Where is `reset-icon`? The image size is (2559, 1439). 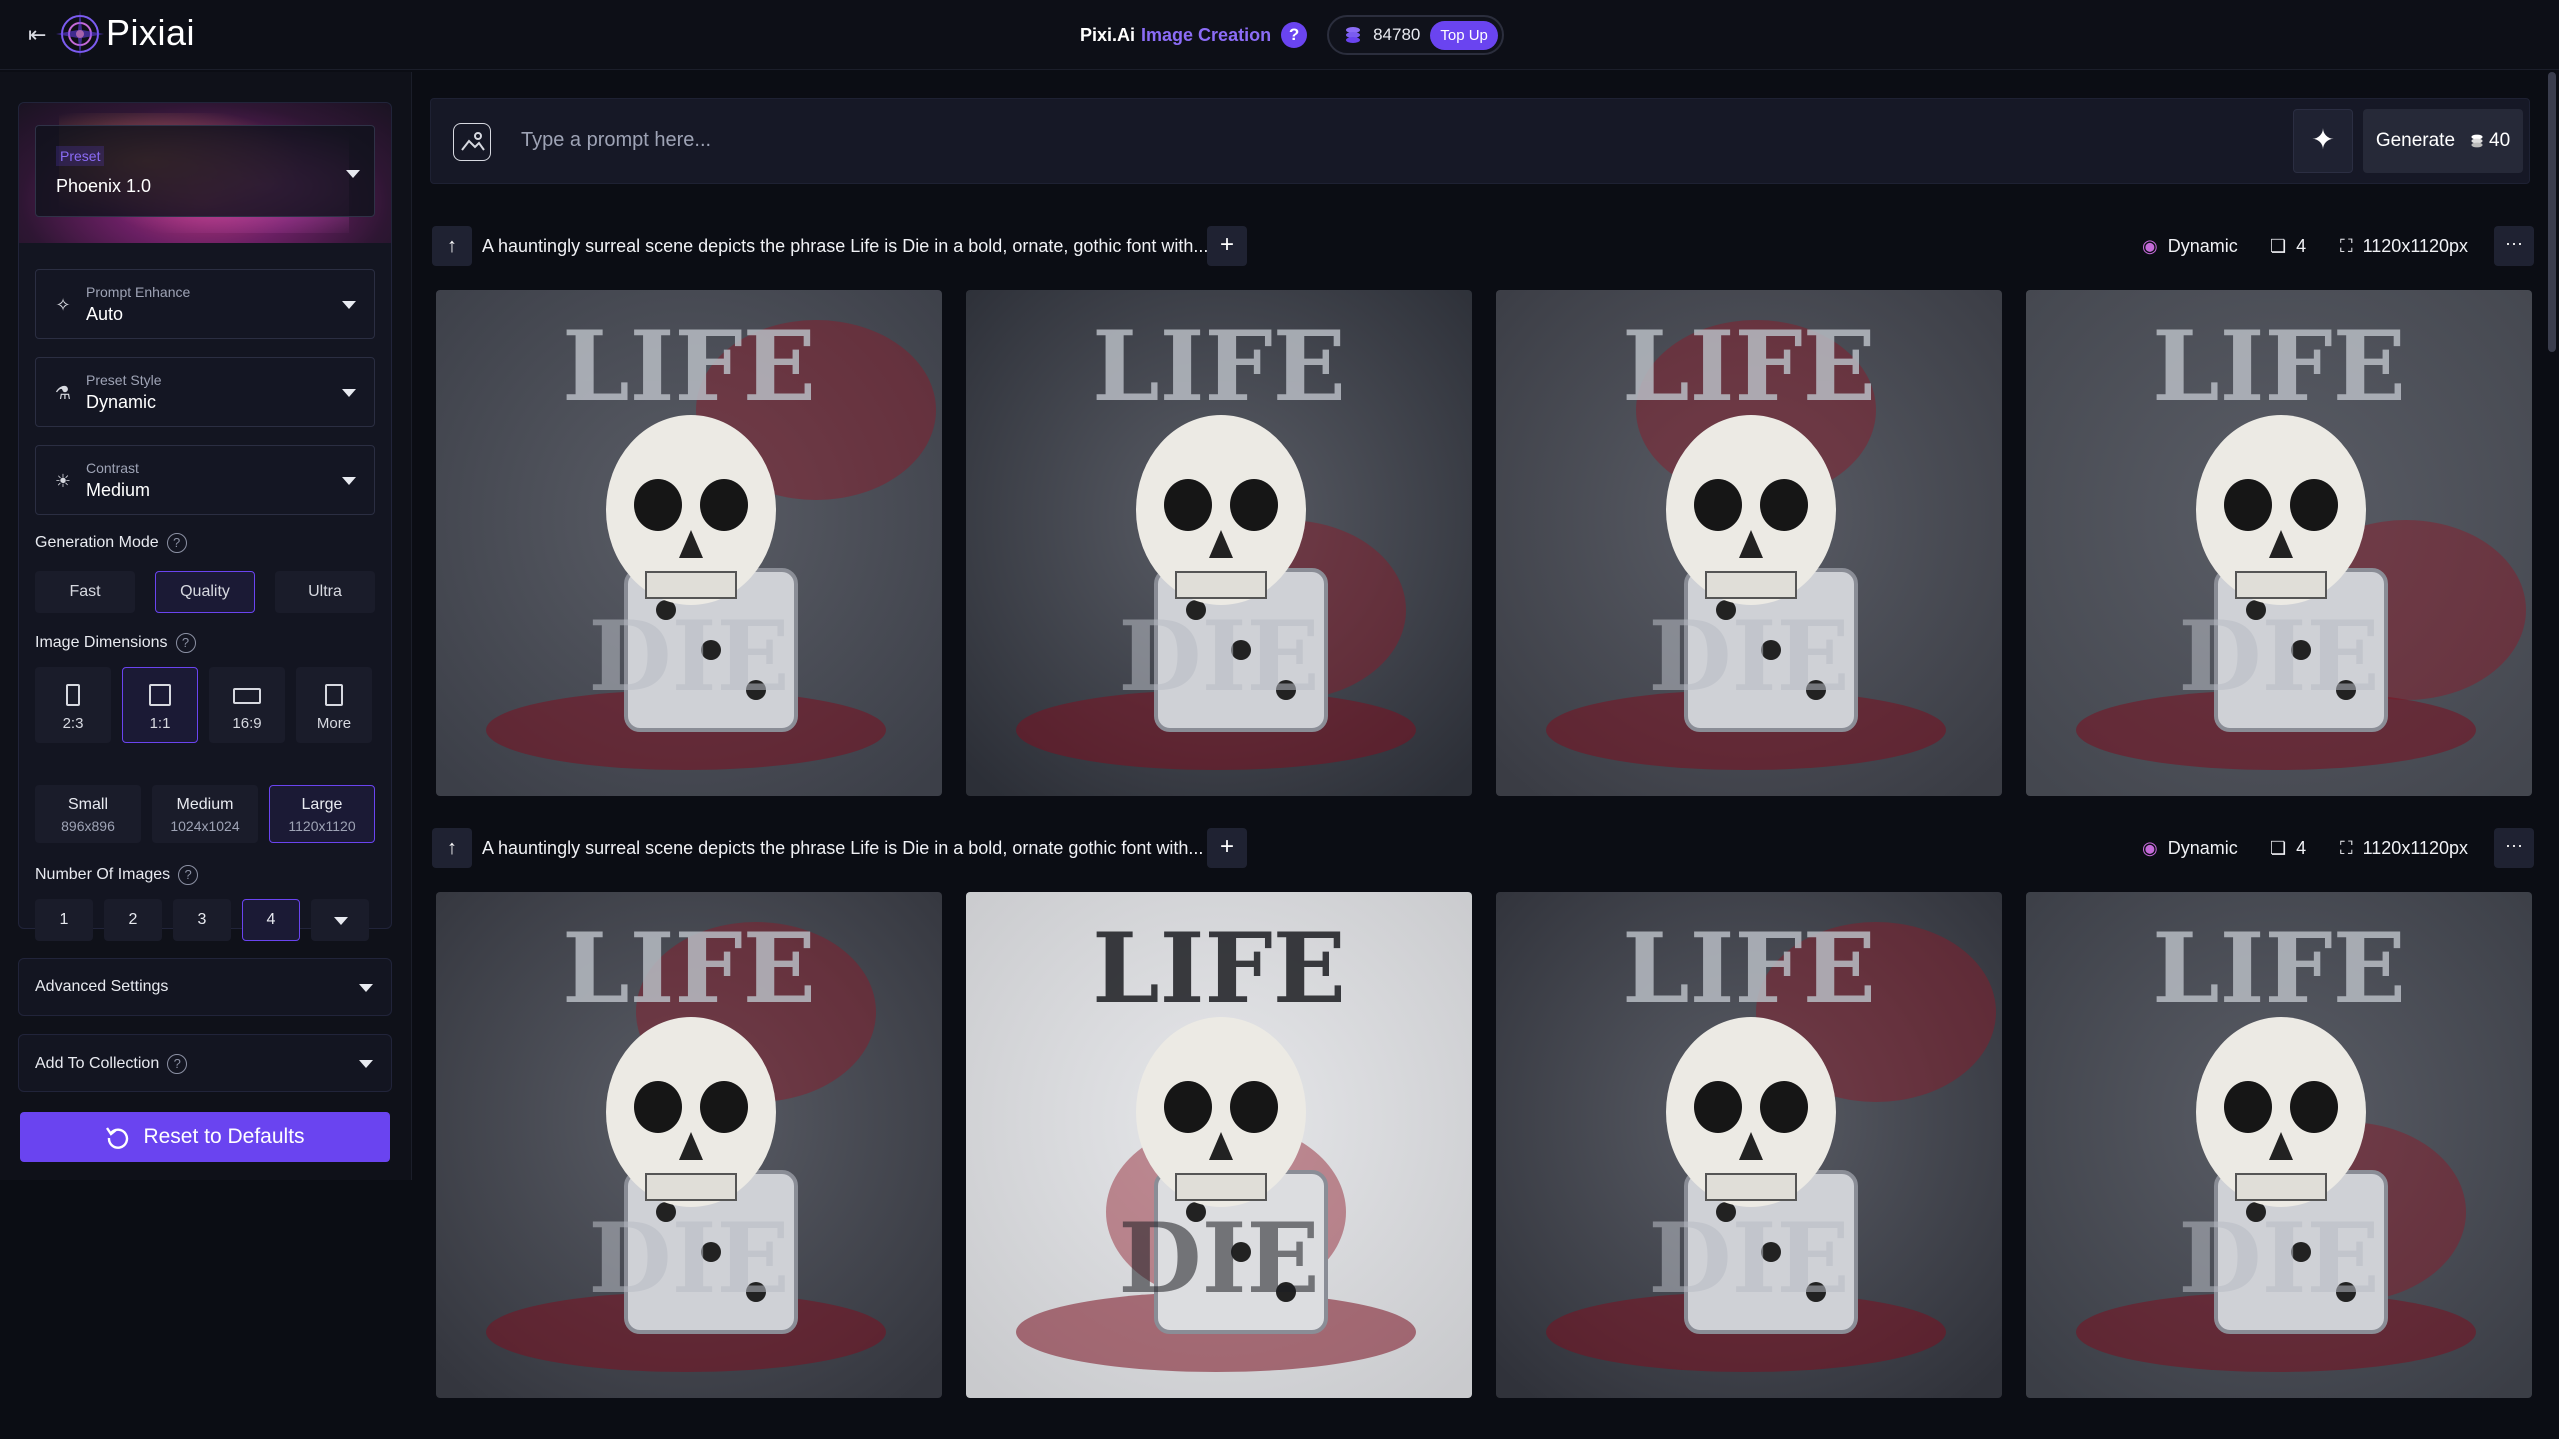 reset-icon is located at coordinates (117, 1138).